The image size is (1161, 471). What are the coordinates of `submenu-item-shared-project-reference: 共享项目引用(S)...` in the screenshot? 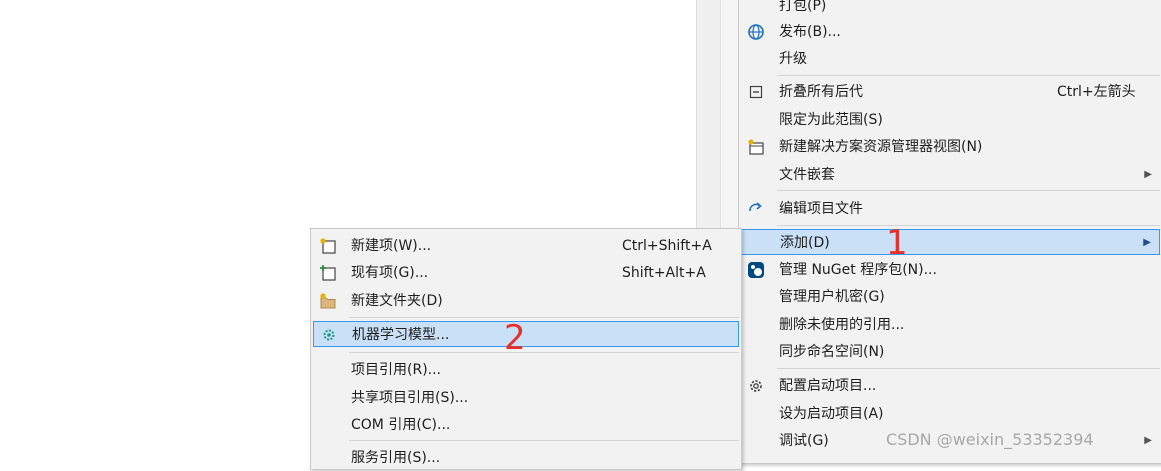 It's located at (526, 398).